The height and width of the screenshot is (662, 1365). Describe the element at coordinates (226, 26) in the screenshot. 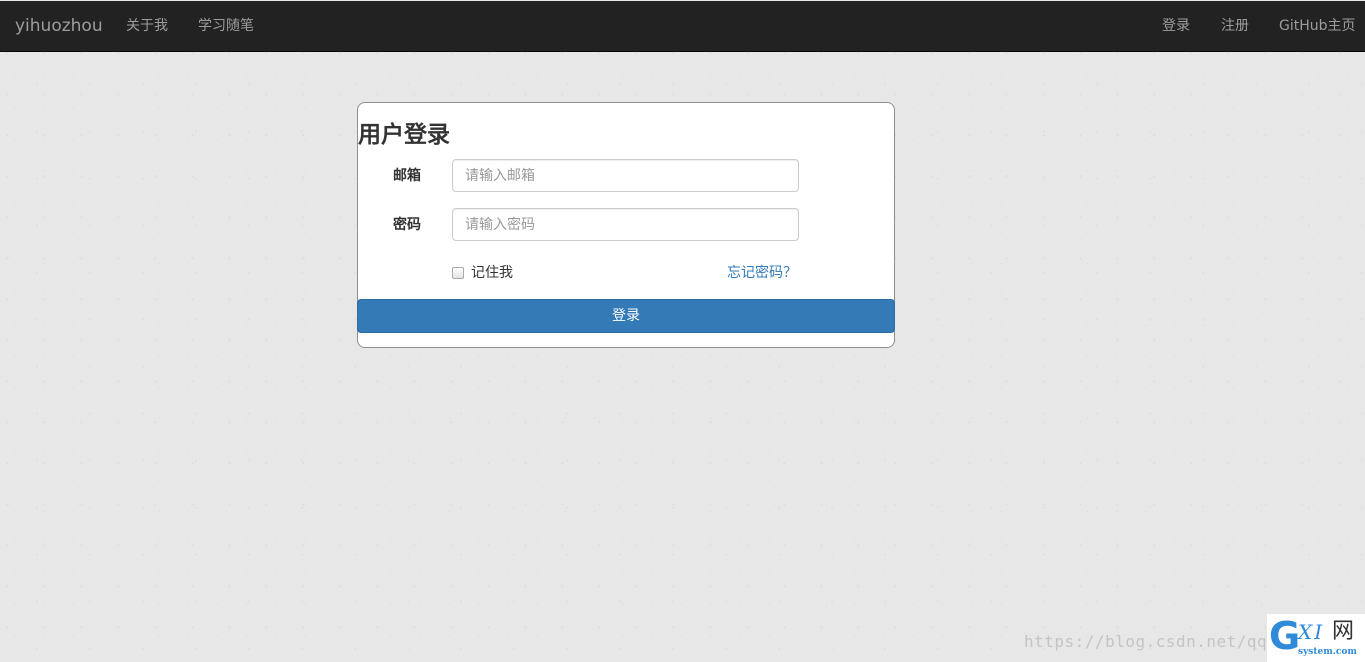

I see `nav-link-notes: 学习随笔` at that location.